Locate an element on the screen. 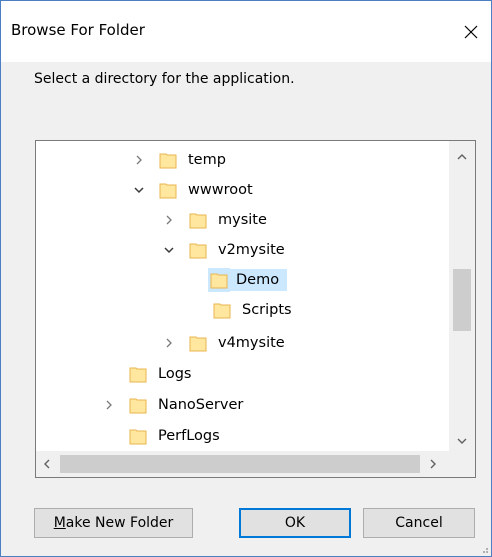  tree-item-logs: Logs is located at coordinates (161, 374).